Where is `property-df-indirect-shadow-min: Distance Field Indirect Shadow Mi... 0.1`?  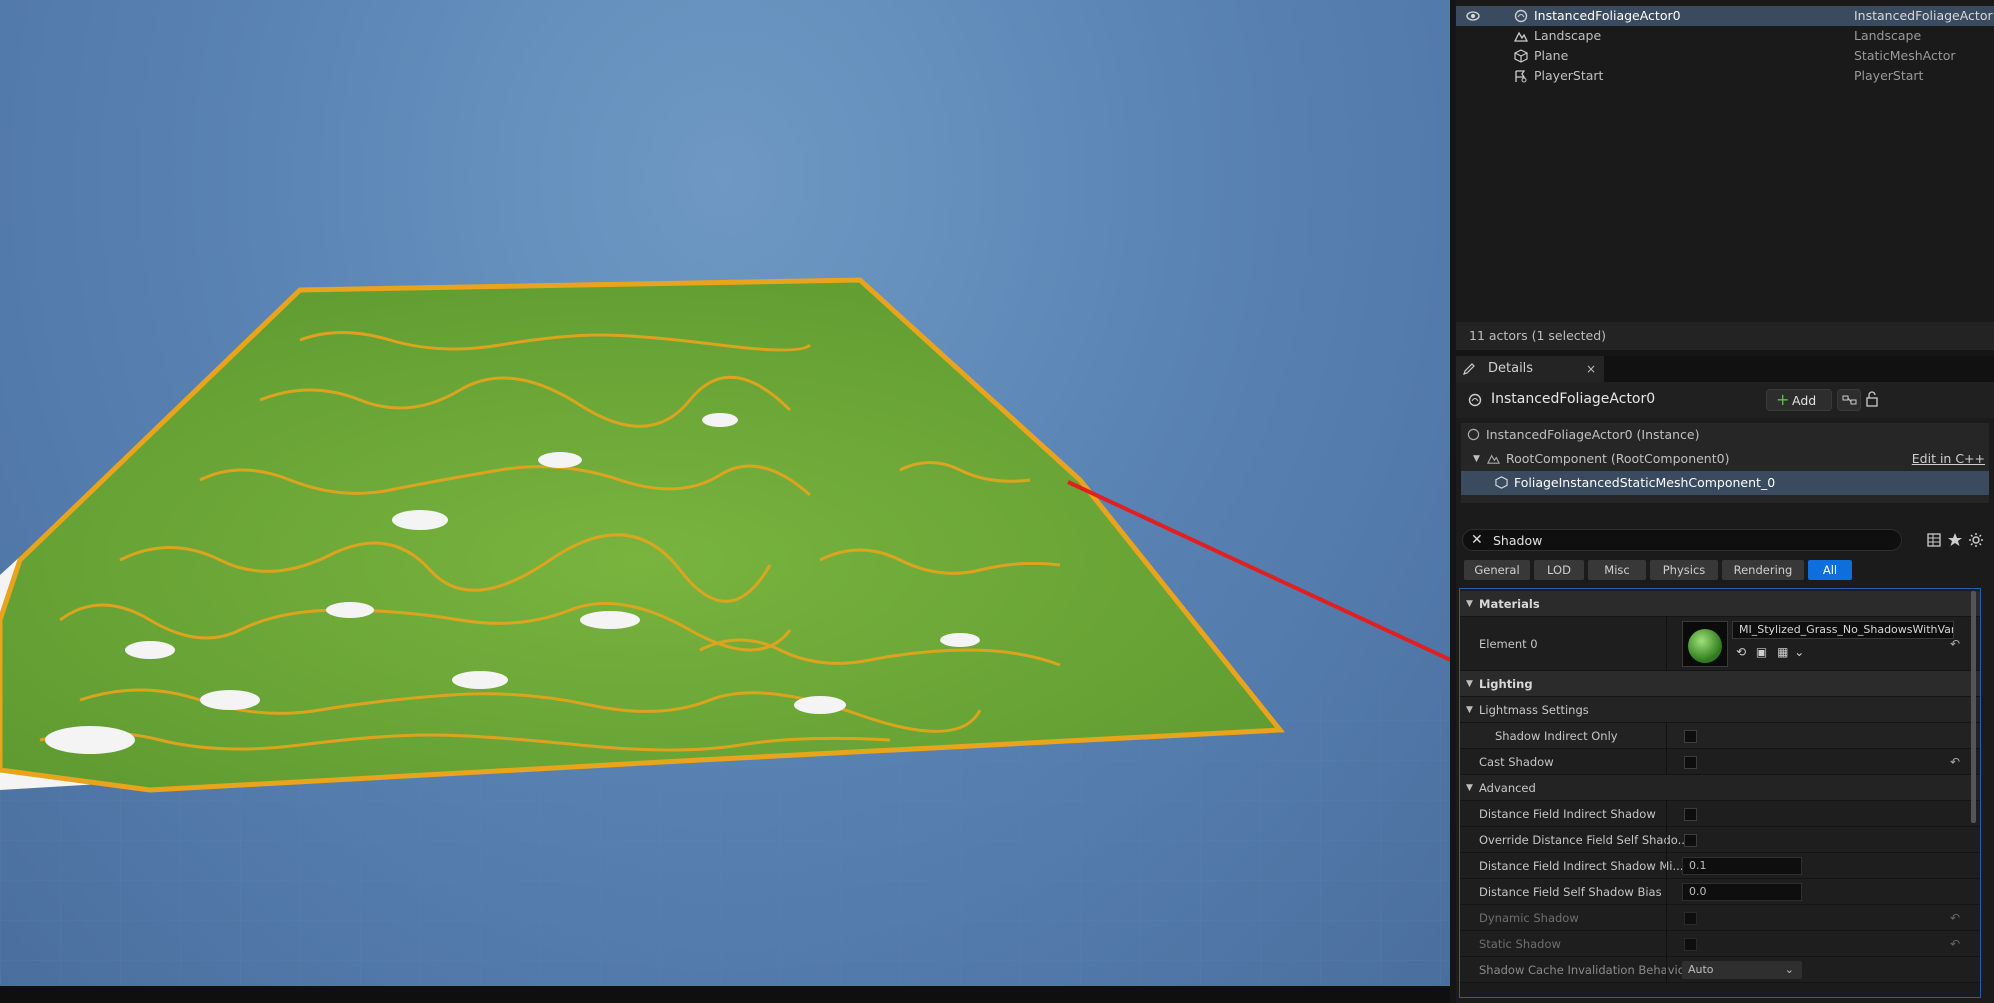 property-df-indirect-shadow-min: Distance Field Indirect Shadow Mi... 0.1 is located at coordinates (1720, 866).